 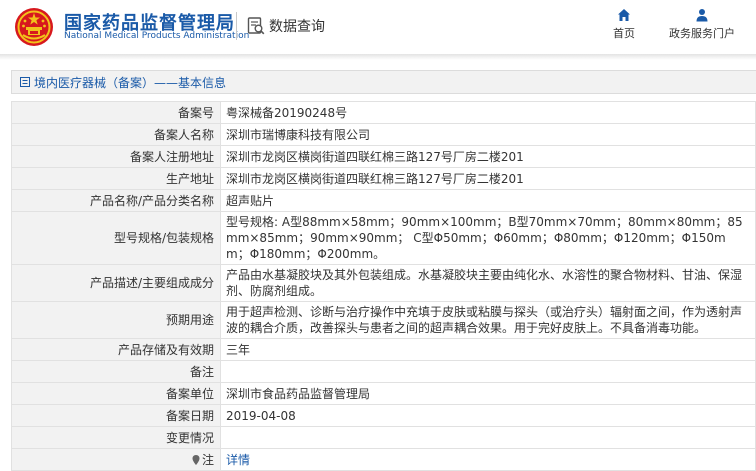 What do you see at coordinates (116, 112) in the screenshot?
I see `row-key: 备案号` at bounding box center [116, 112].